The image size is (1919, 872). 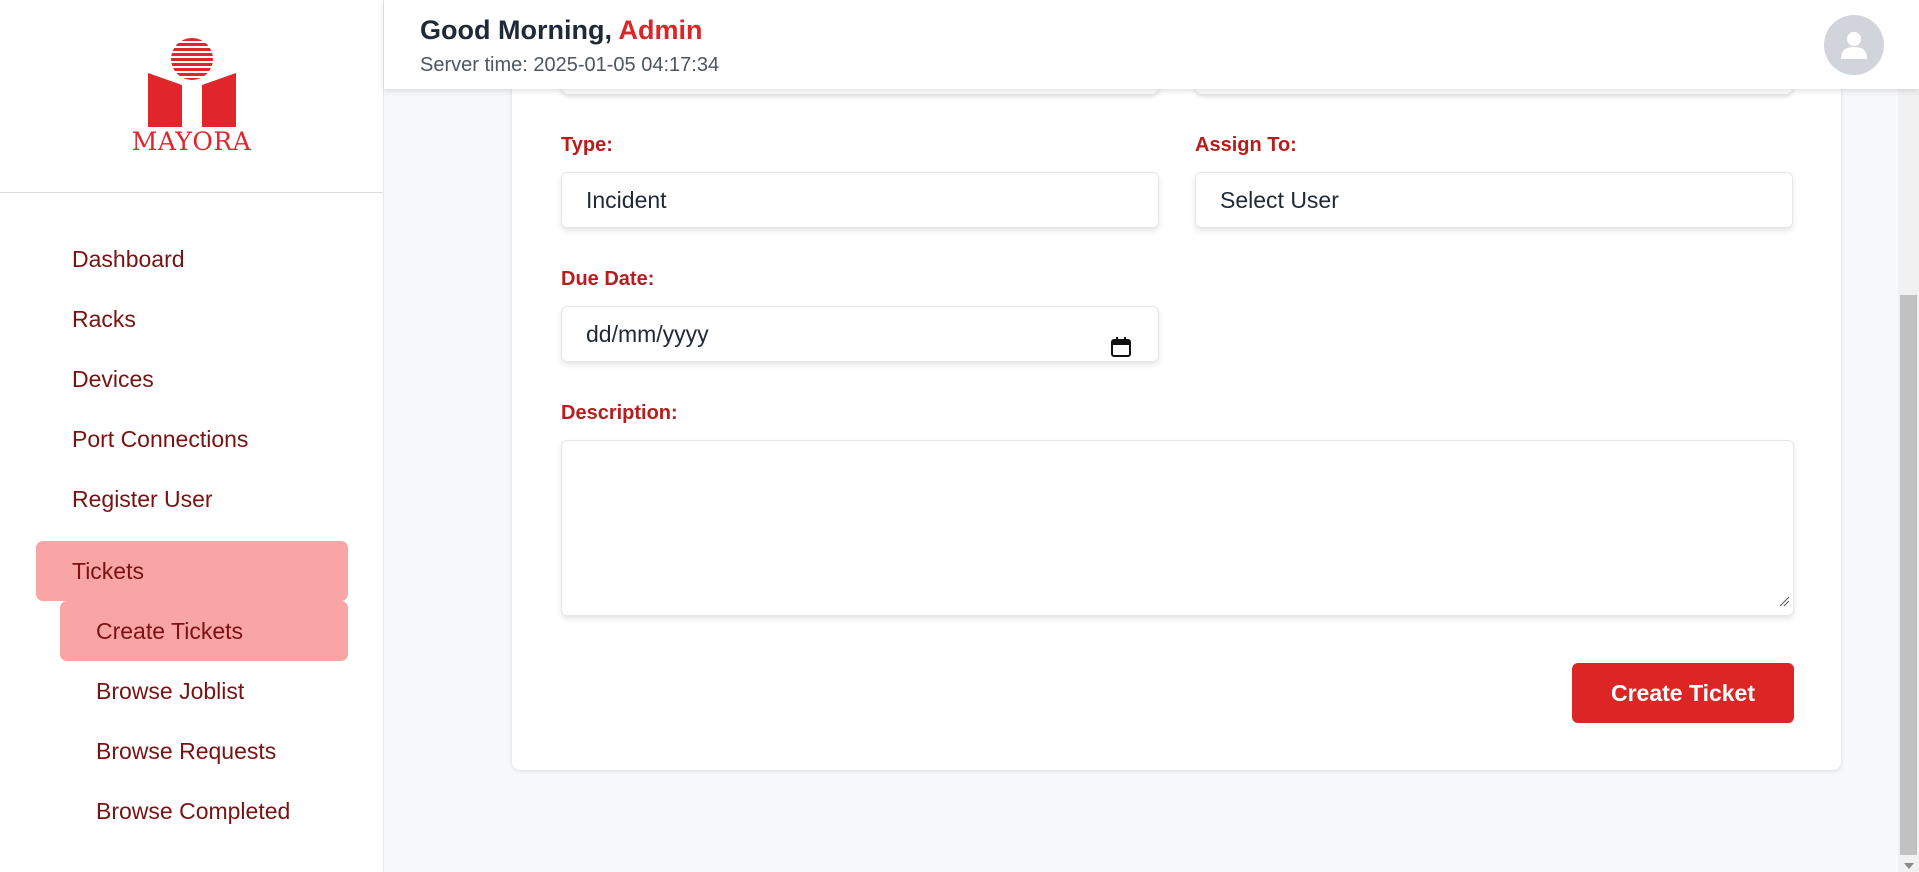 I want to click on description-textarea, so click(x=1177, y=528).